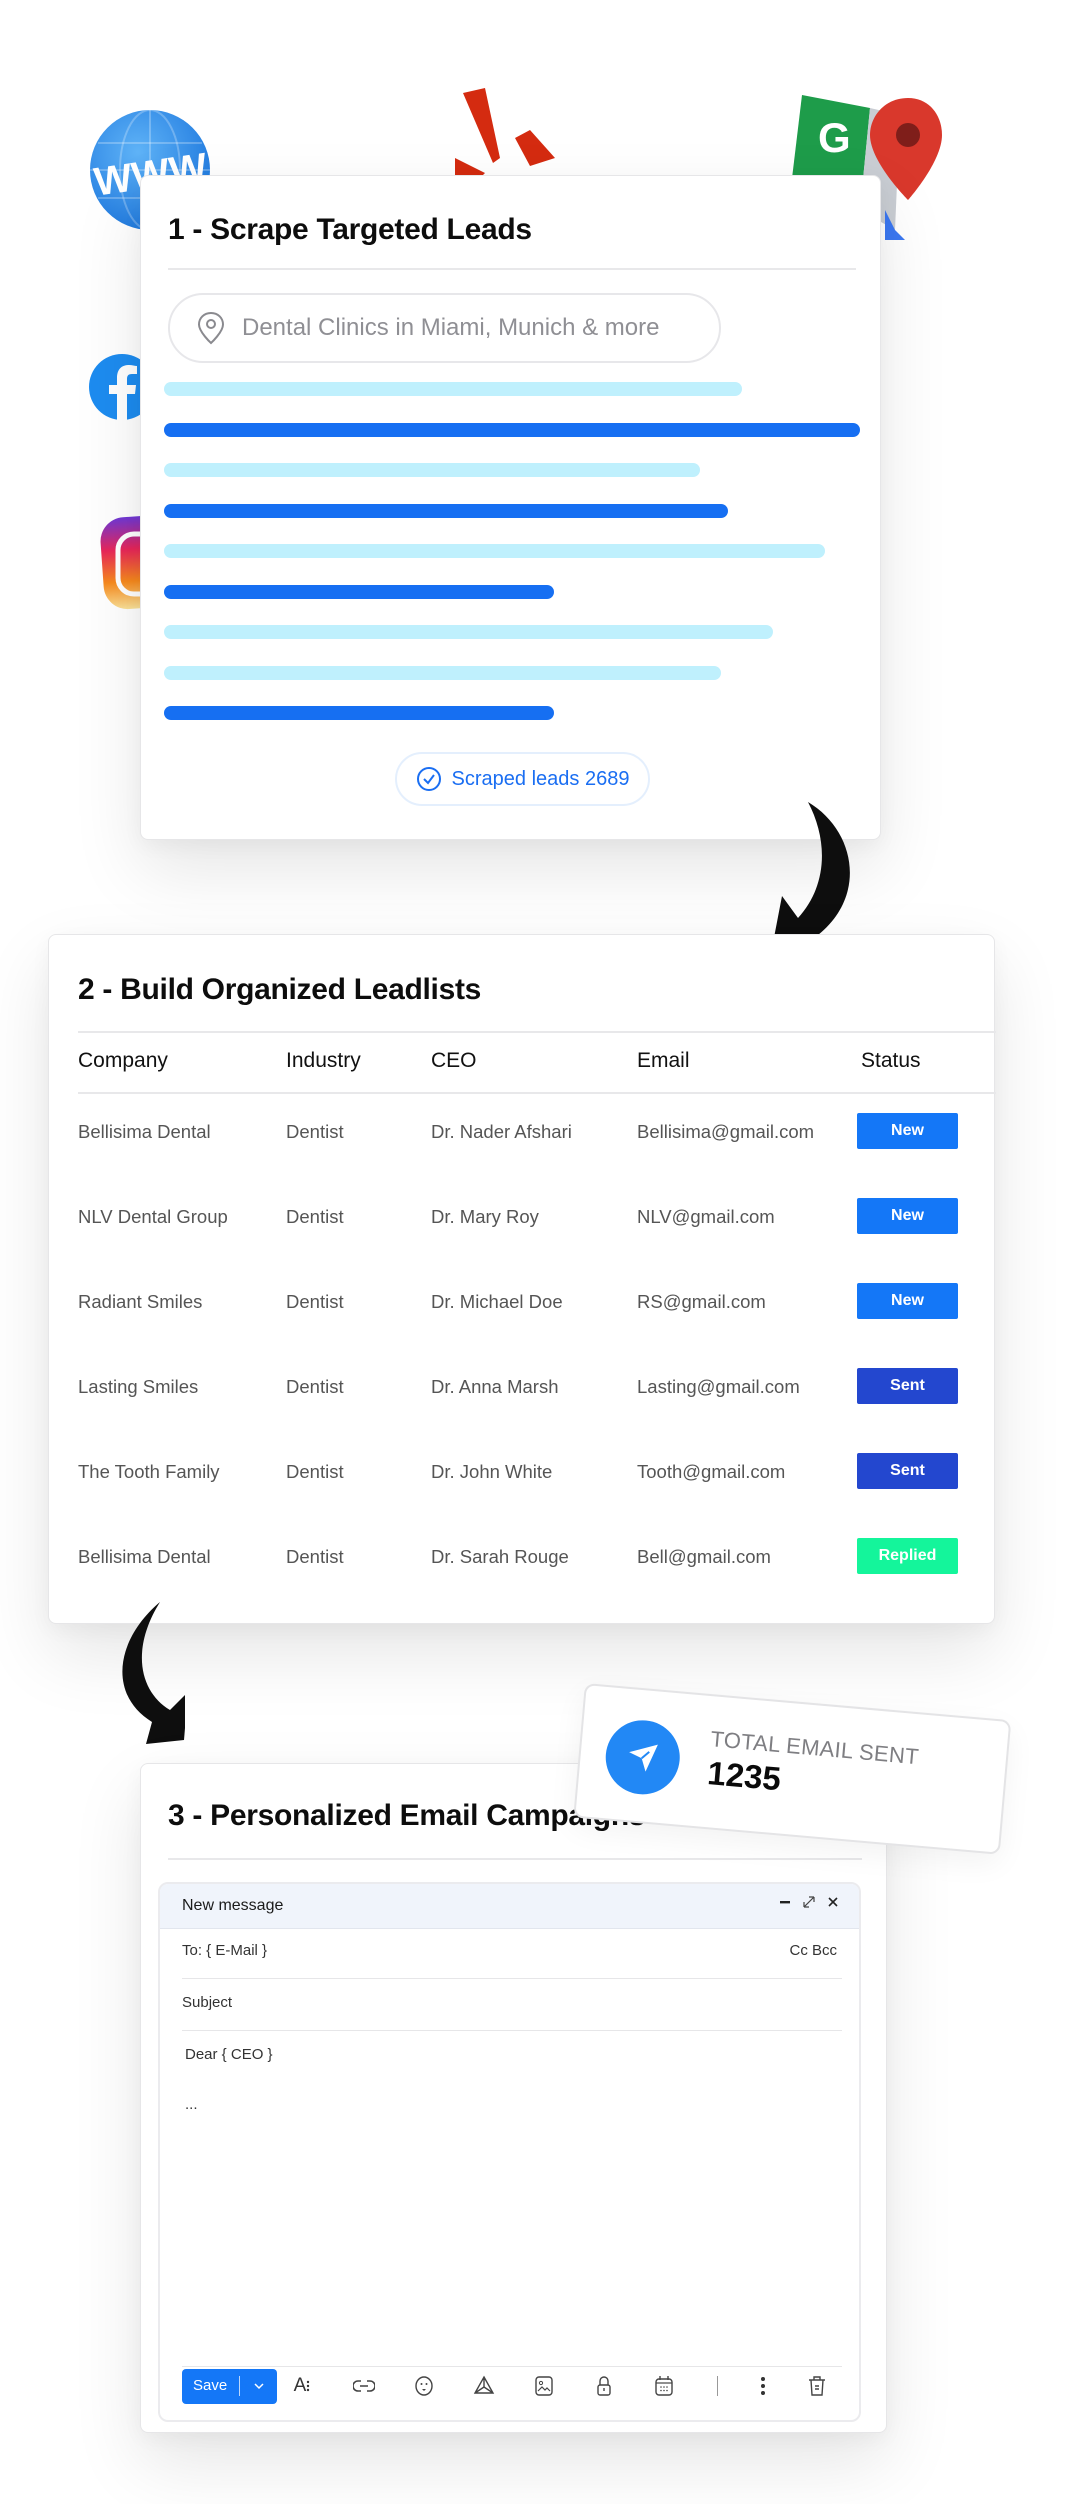  I want to click on save-button: Save, so click(229, 2386).